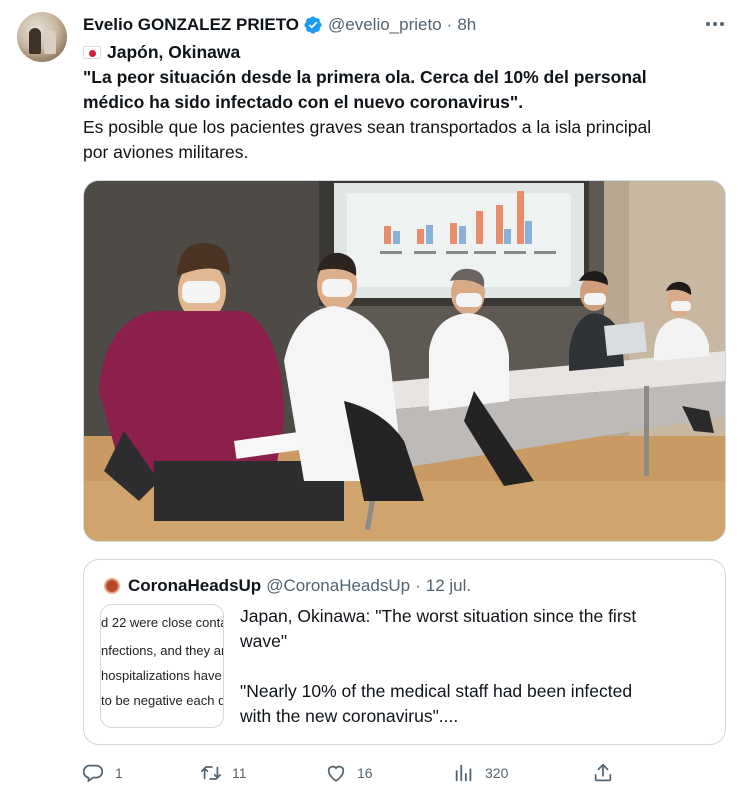 The image size is (744, 792). What do you see at coordinates (497, 773) in the screenshot?
I see `views-count: 320` at bounding box center [497, 773].